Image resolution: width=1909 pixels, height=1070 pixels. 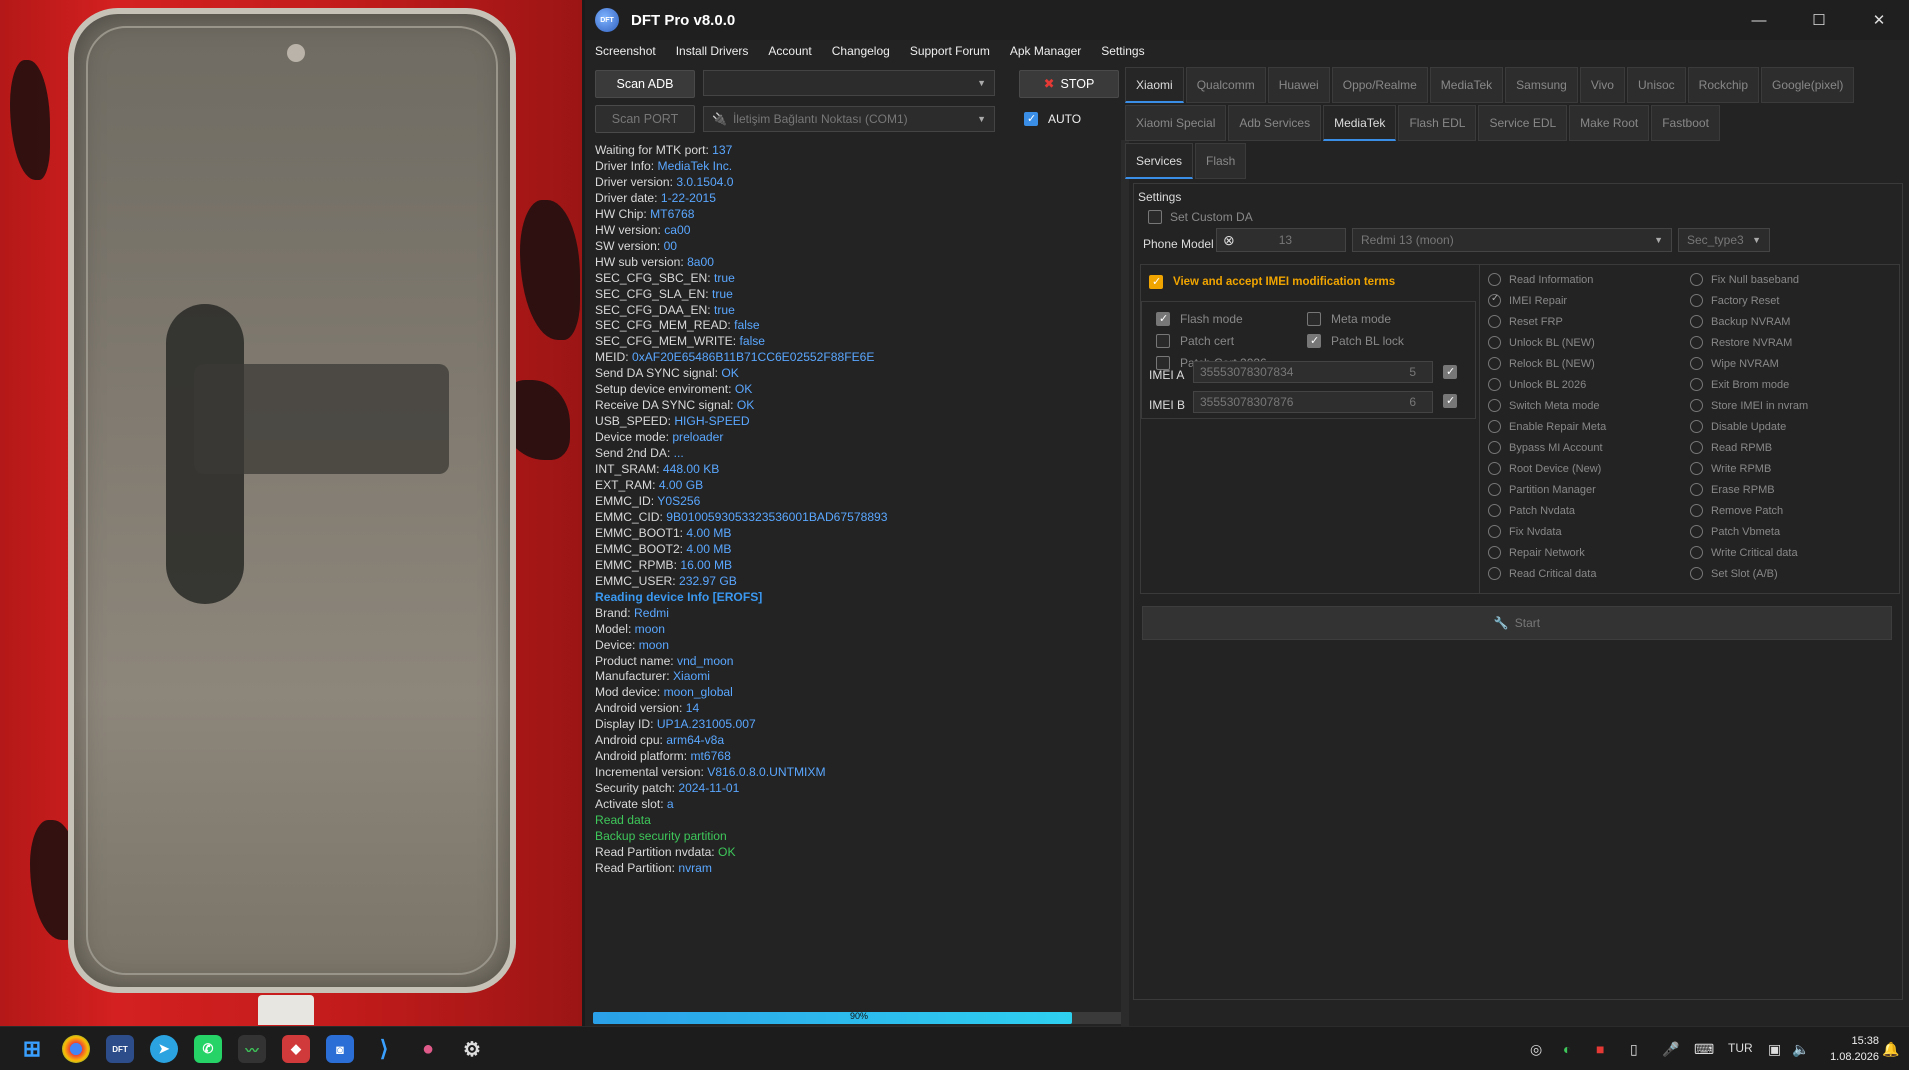 What do you see at coordinates (1542, 489) in the screenshot?
I see `op-partition-manager: Partition Manager` at bounding box center [1542, 489].